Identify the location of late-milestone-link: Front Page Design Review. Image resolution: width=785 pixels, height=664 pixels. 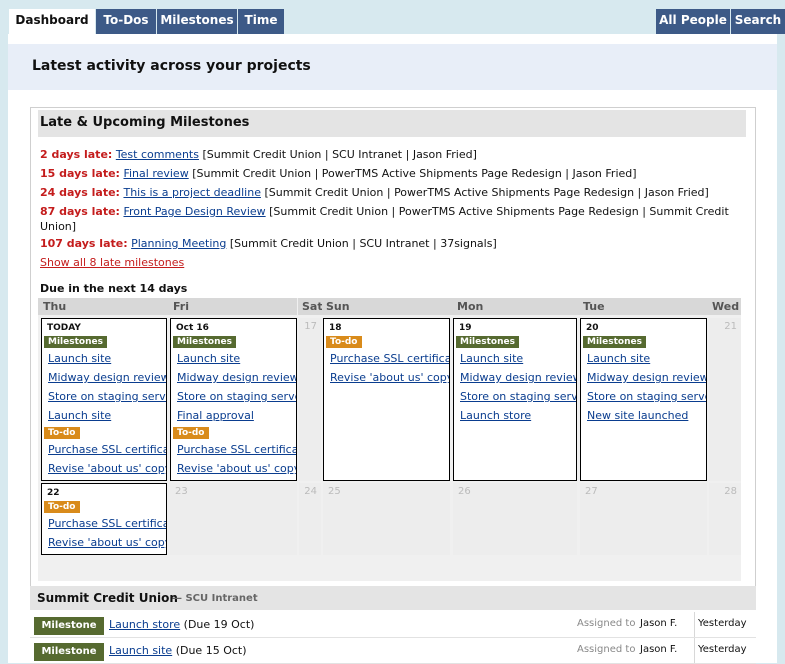
(194, 211).